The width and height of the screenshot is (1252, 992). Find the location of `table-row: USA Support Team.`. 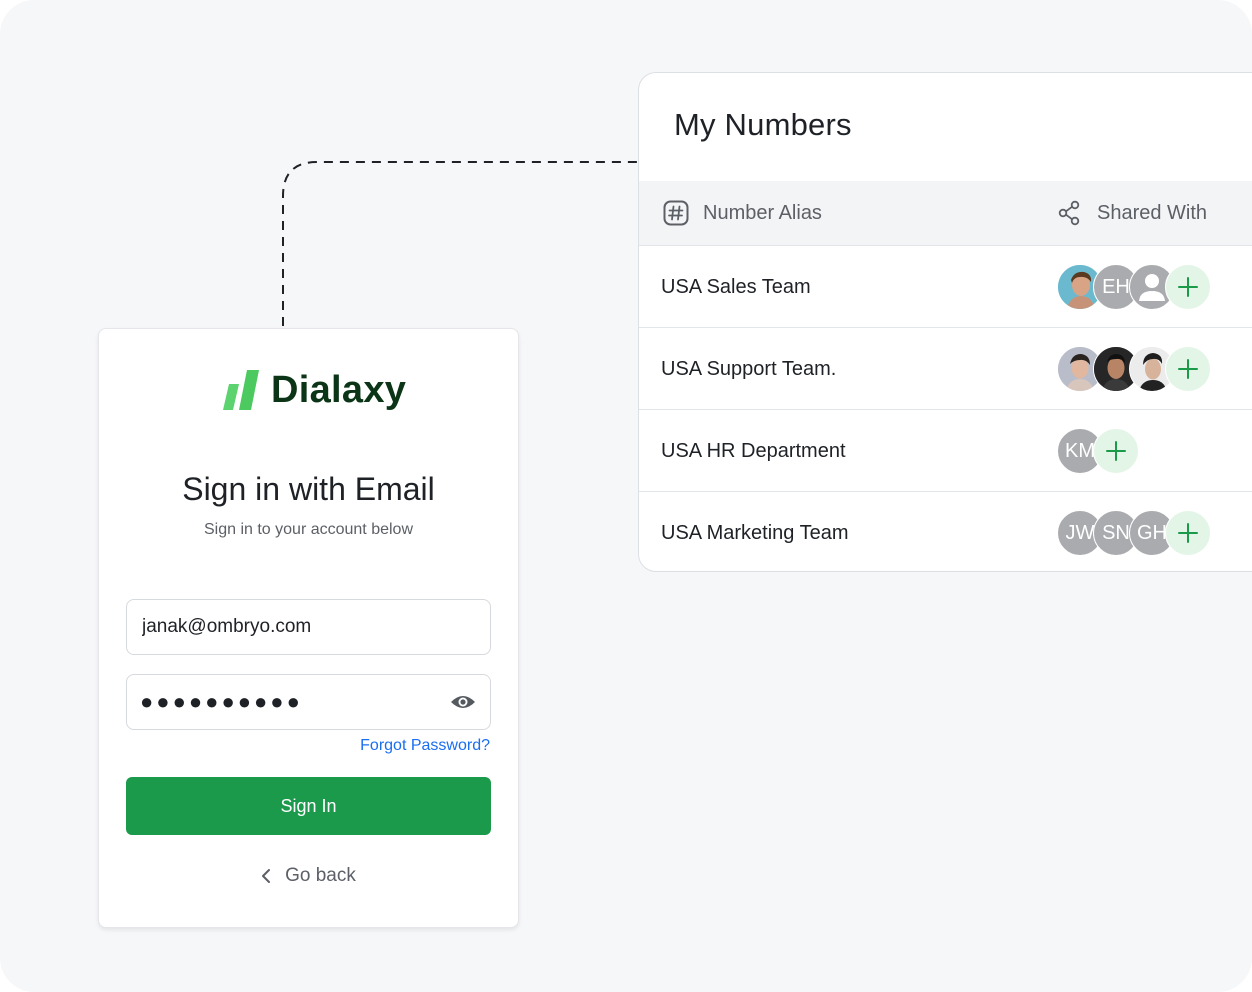

table-row: USA Support Team. is located at coordinates (945, 369).